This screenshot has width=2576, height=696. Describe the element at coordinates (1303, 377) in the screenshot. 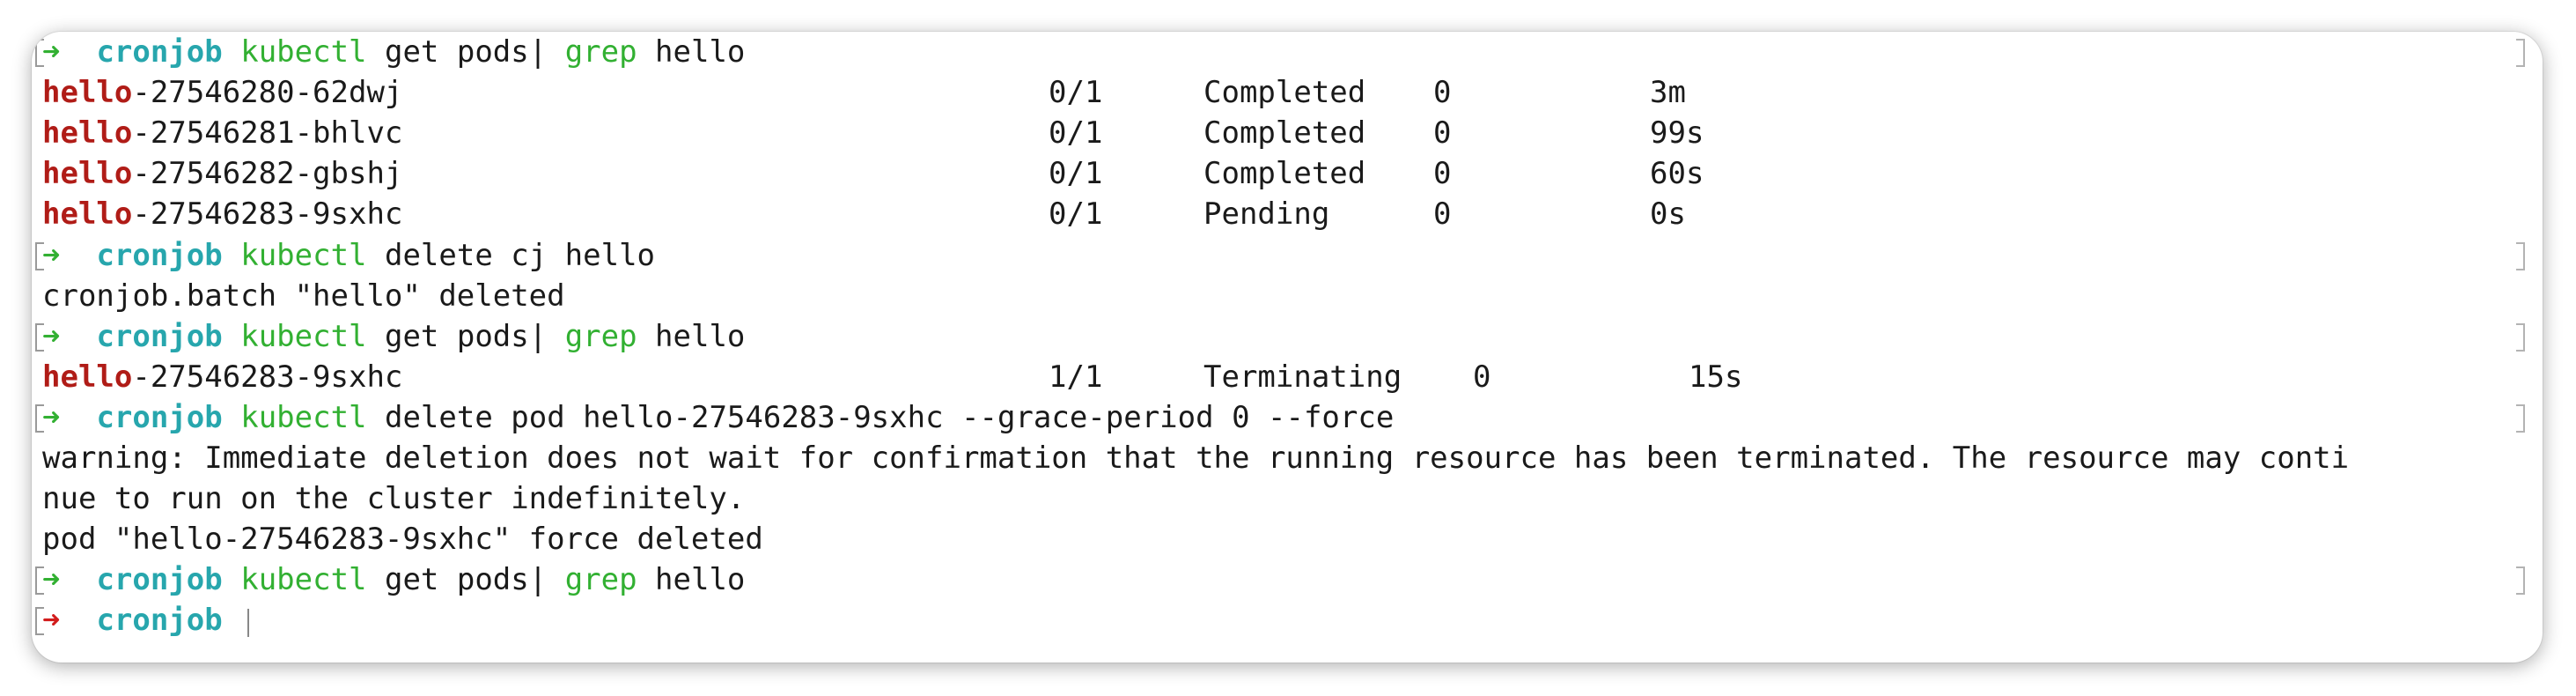

I see `pod-status: Terminating` at that location.